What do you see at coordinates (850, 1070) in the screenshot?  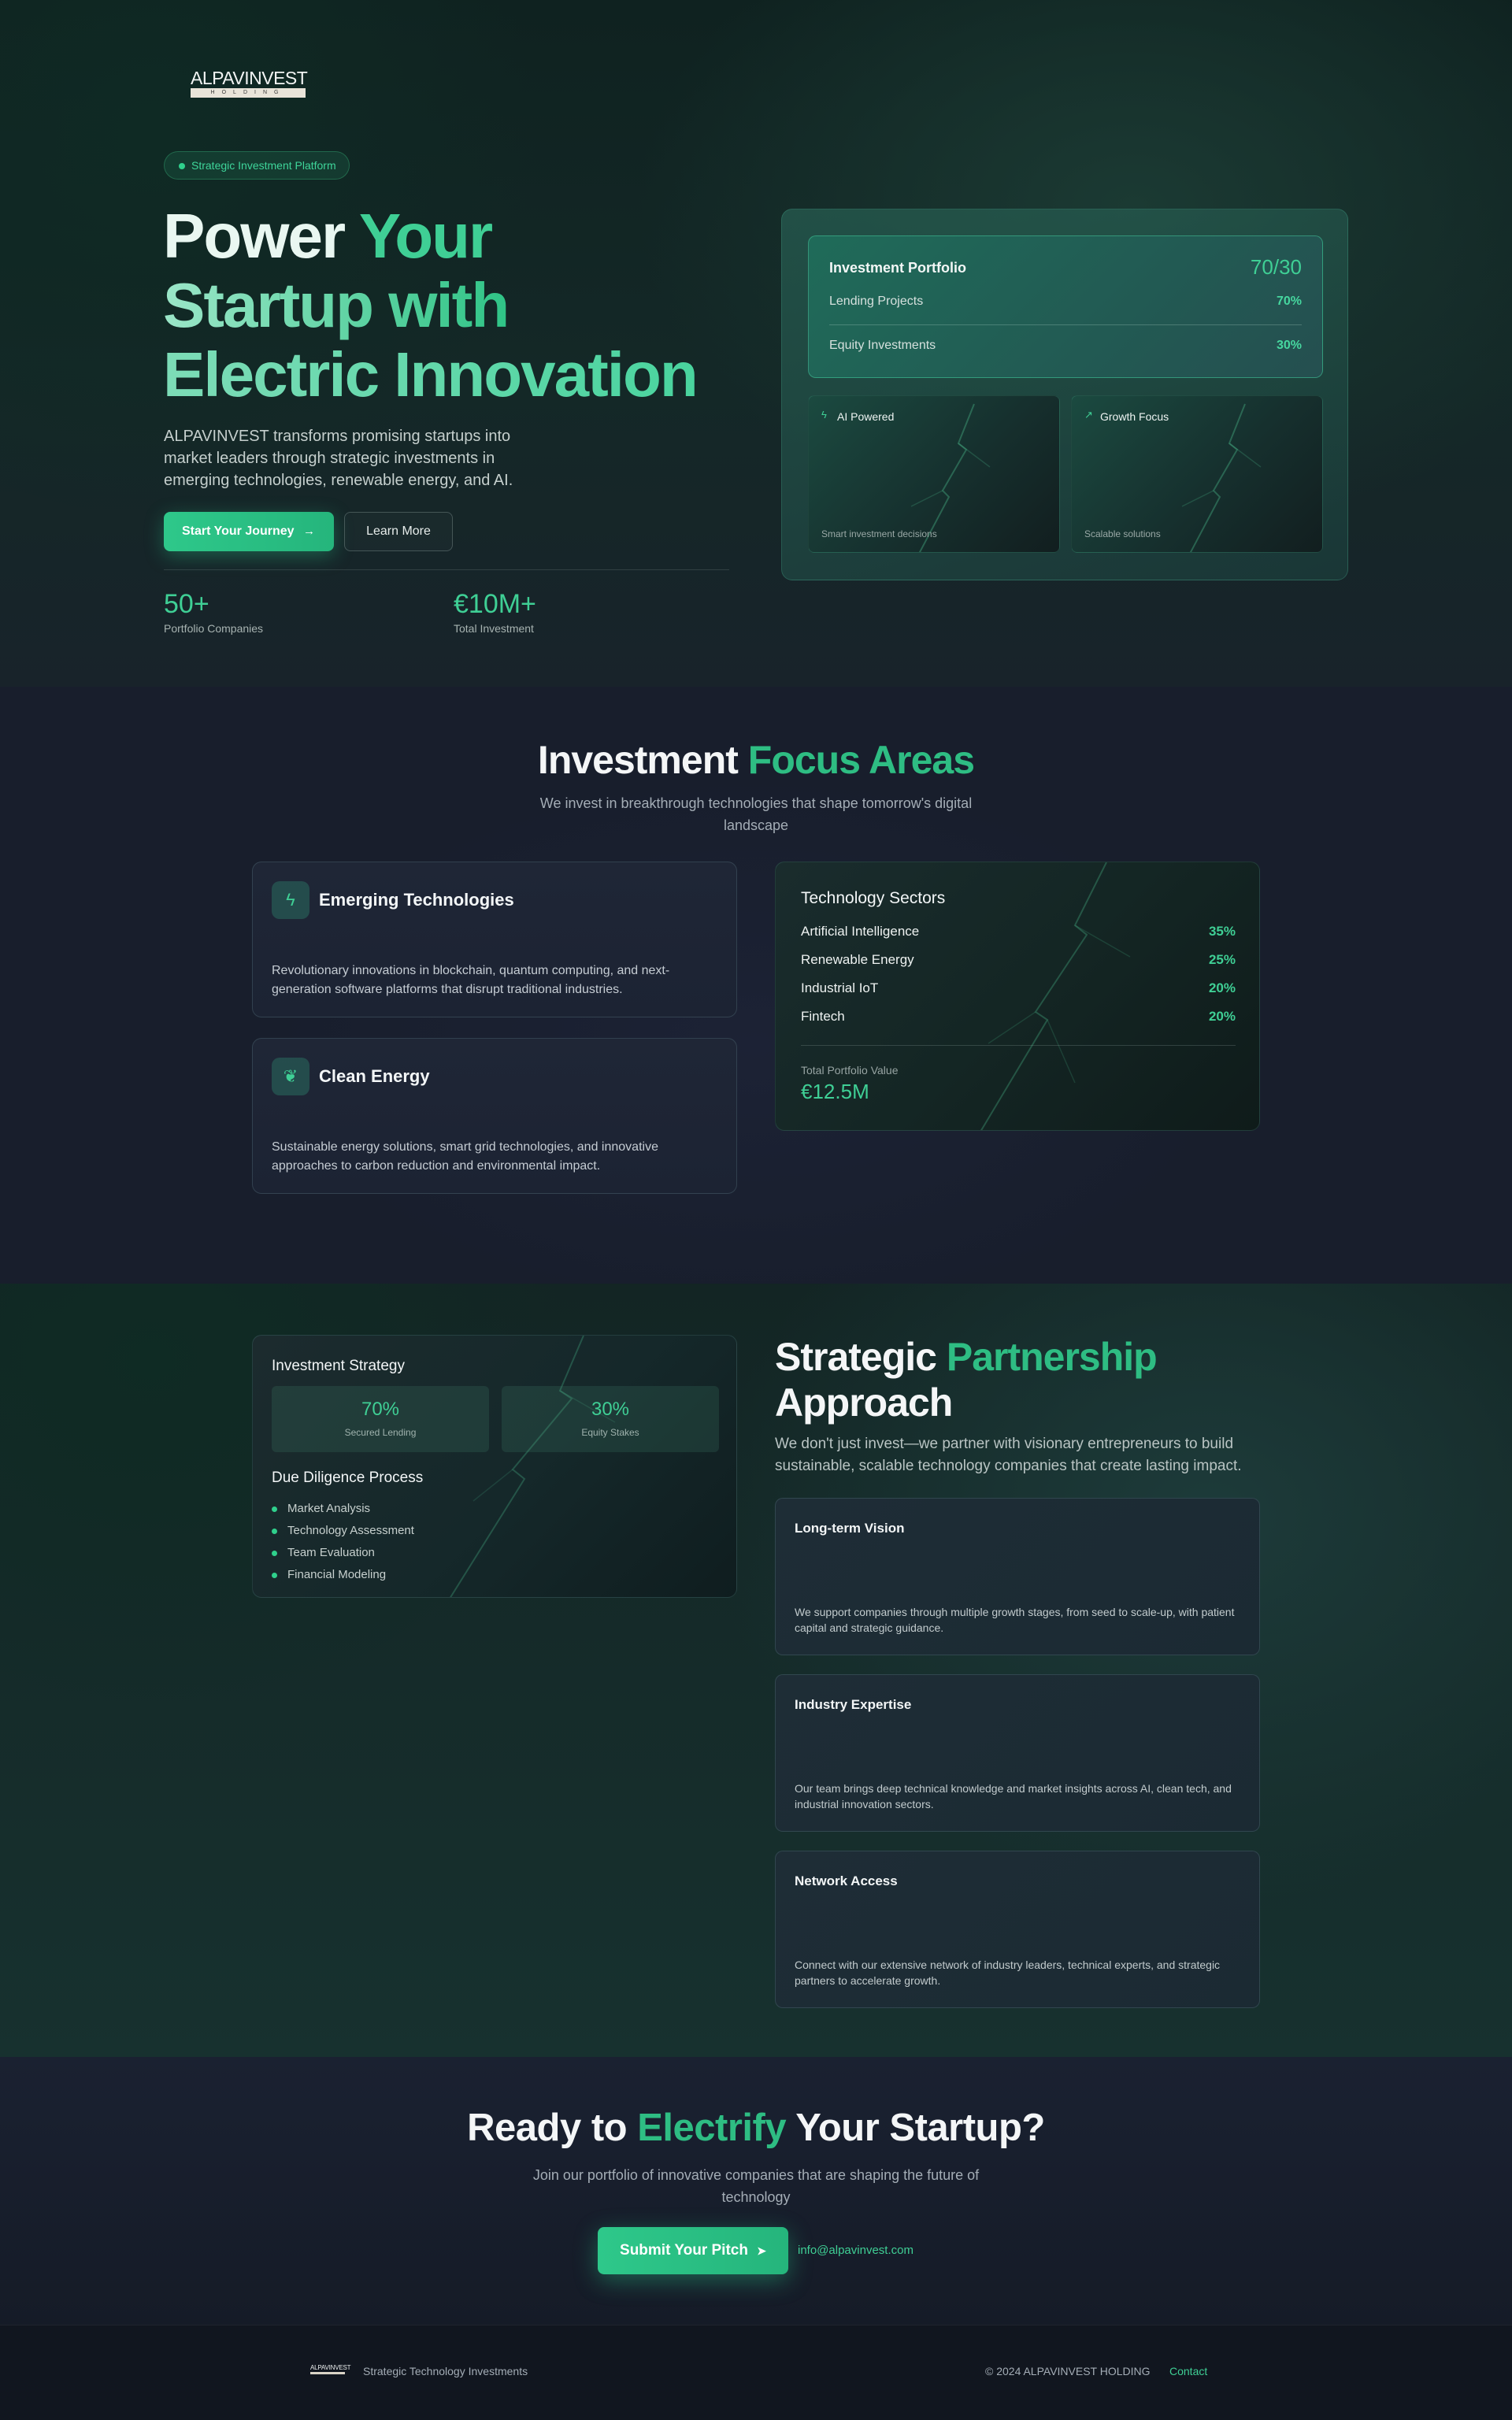 I see `total-value-label: Total Portfolio Value` at bounding box center [850, 1070].